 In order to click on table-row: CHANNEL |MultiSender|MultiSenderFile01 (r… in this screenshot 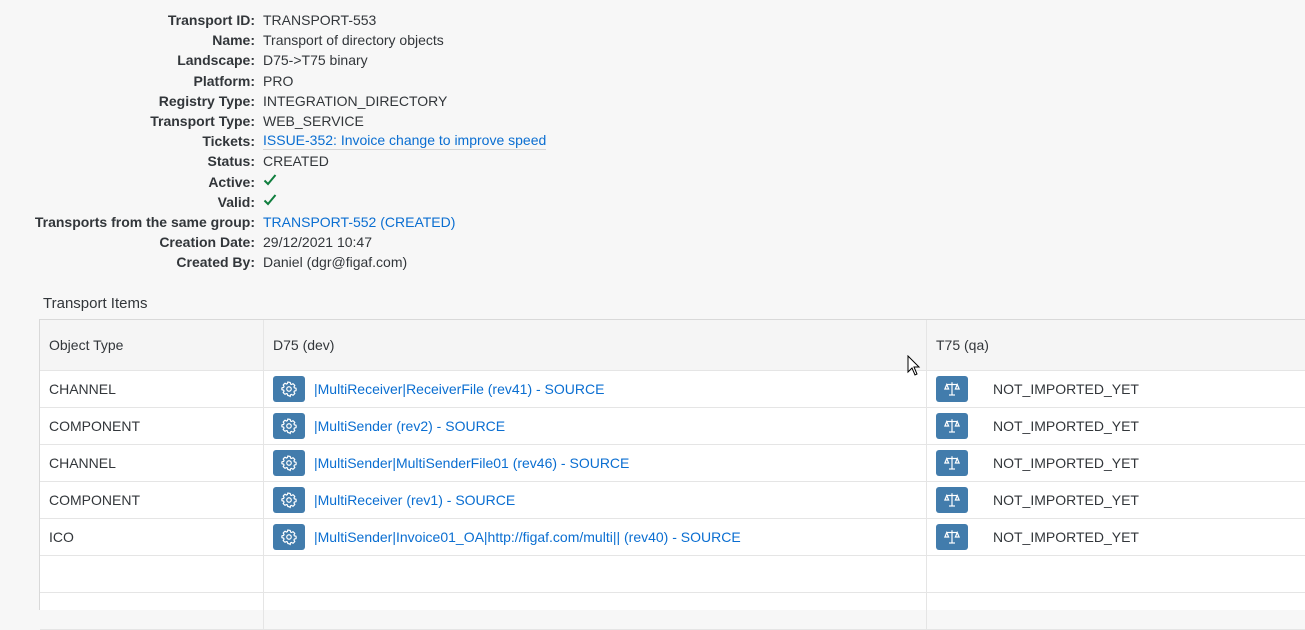, I will do `click(672, 463)`.